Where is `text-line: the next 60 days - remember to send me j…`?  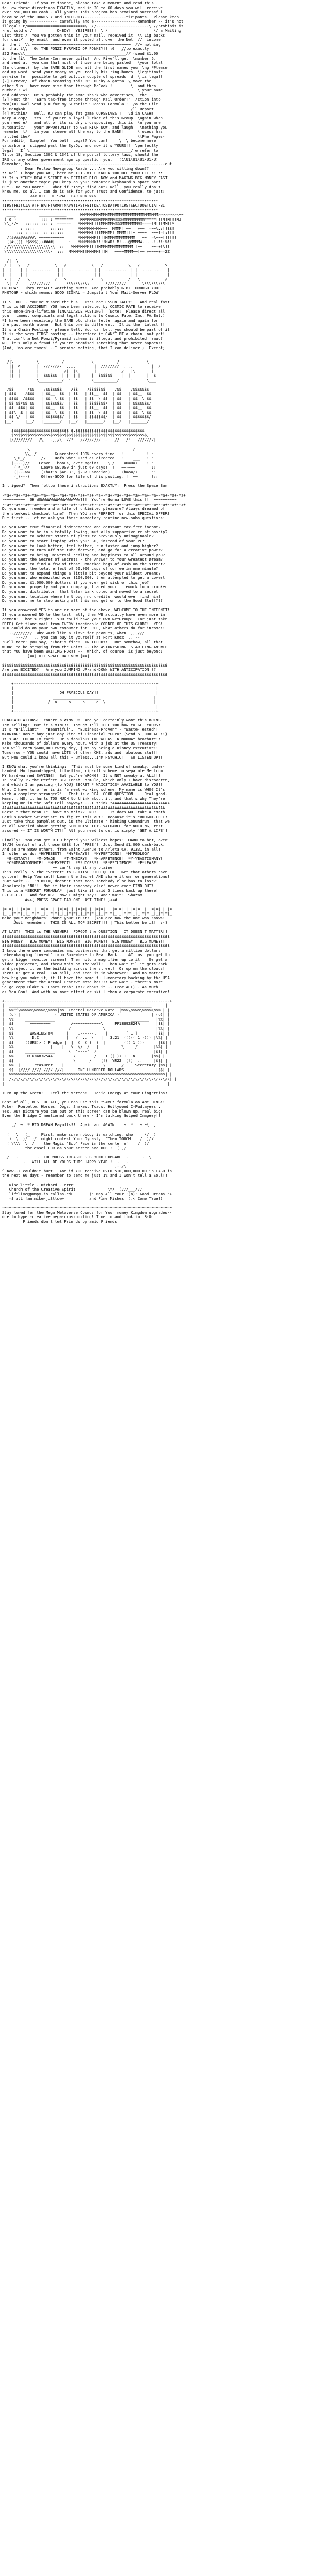 text-line: the next 60 days - remember to send me j… is located at coordinates (85, 1175).